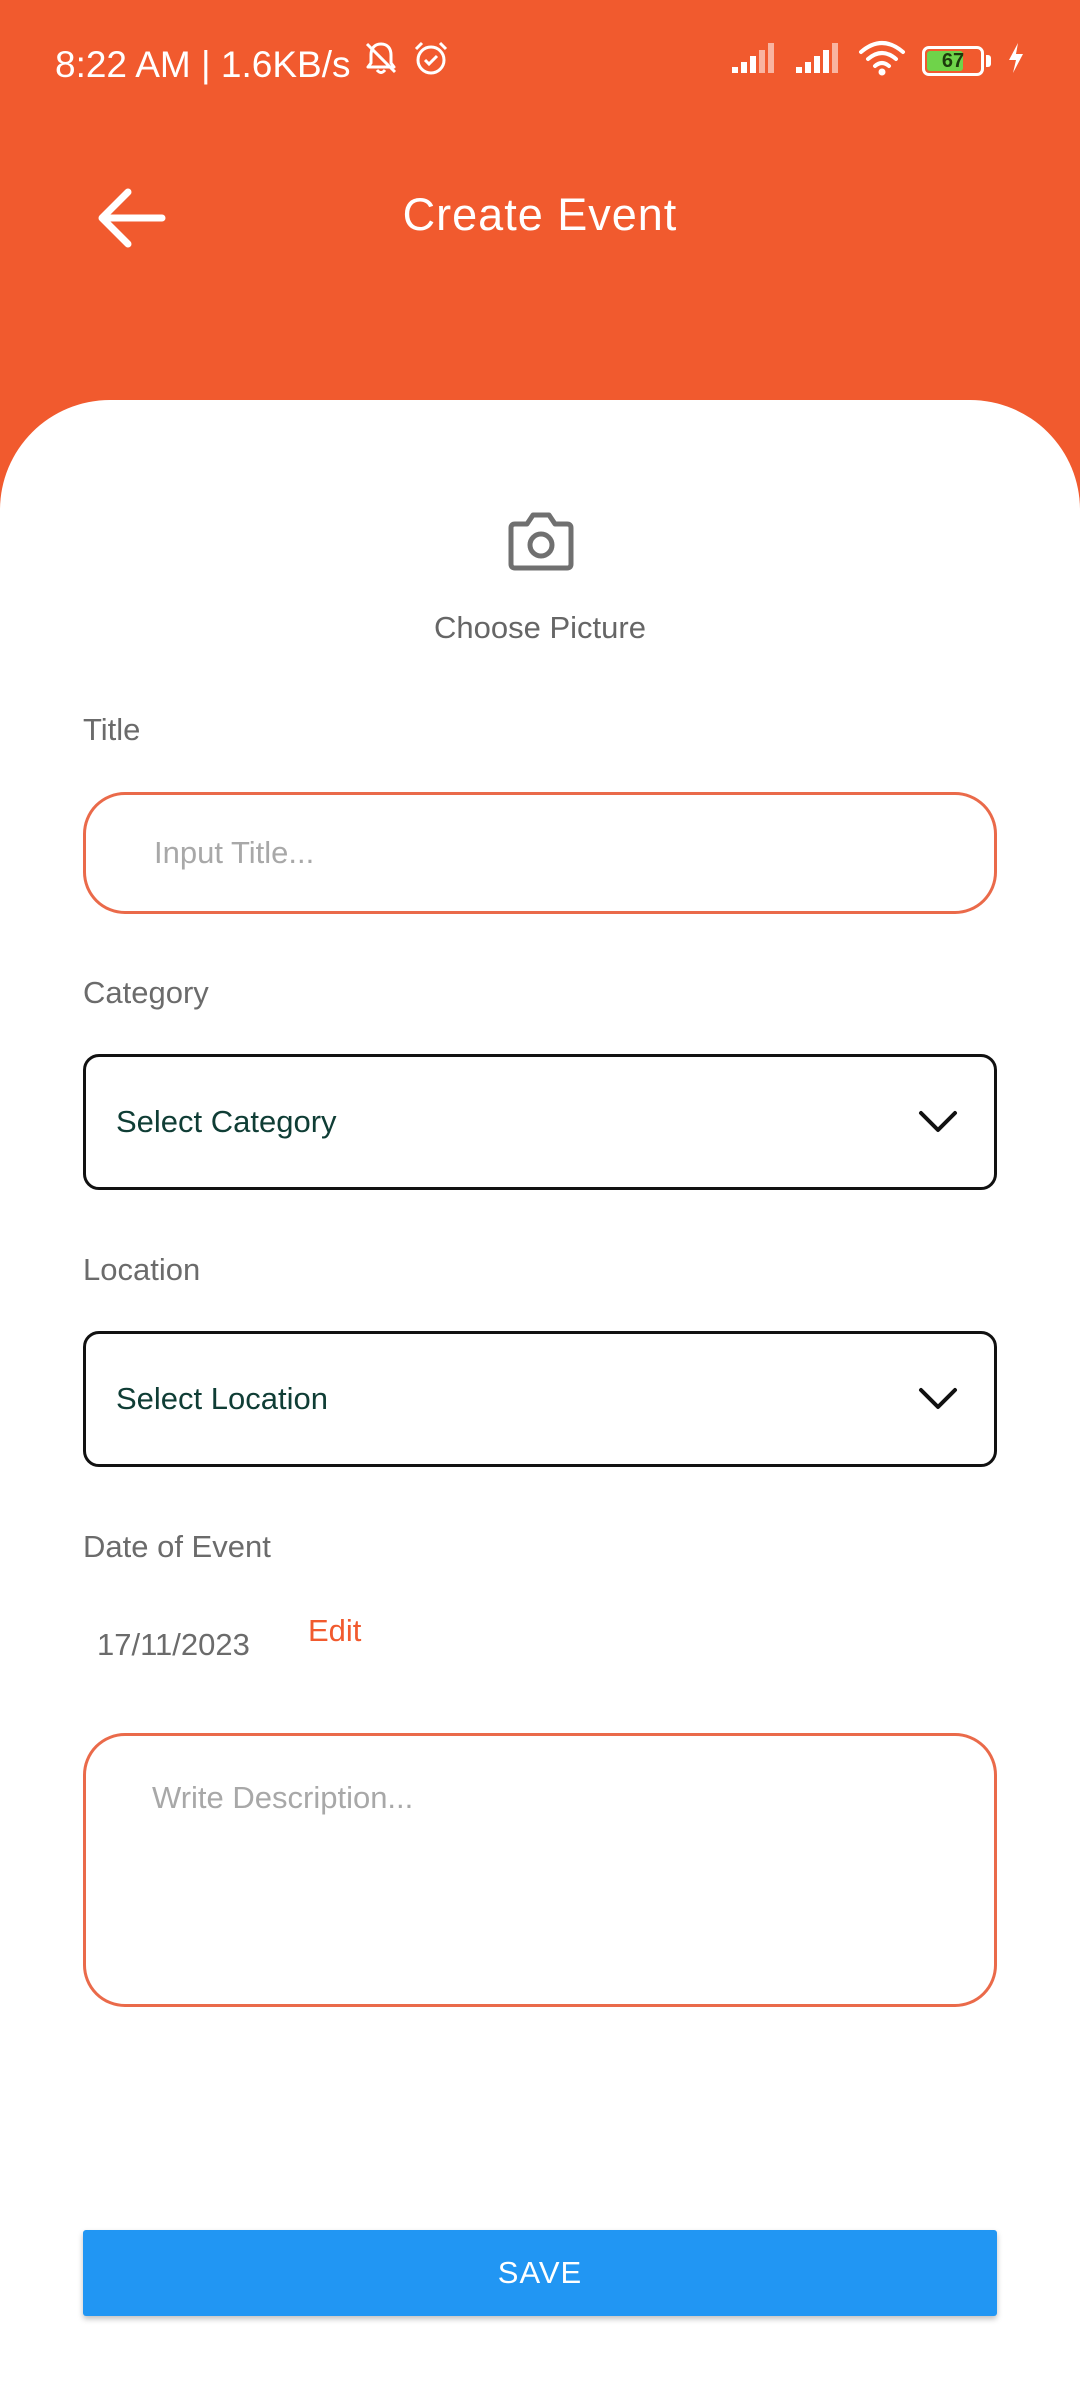  Describe the element at coordinates (882, 60) in the screenshot. I see `wifi-icon` at that location.